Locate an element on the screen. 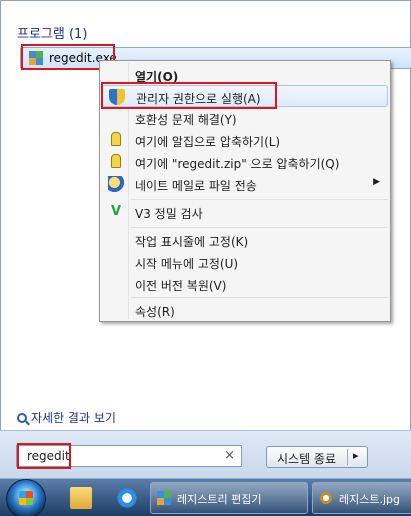  start-orb-icon is located at coordinates (26, 497).